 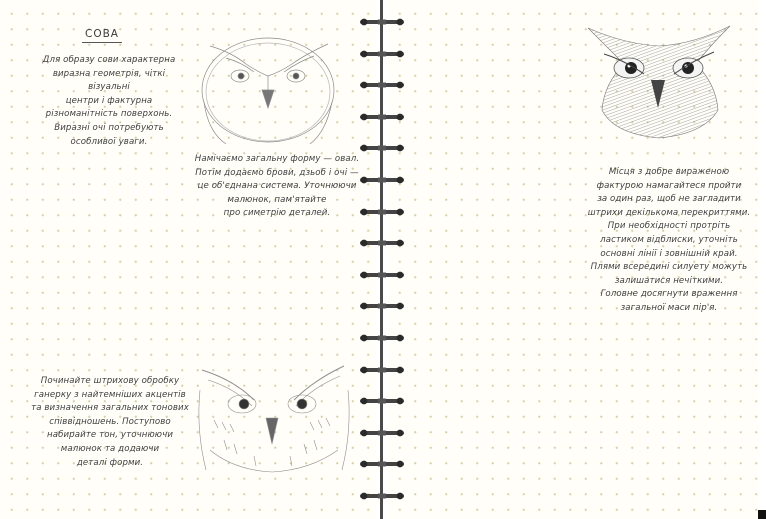 What do you see at coordinates (110, 381) in the screenshot?
I see `text-line: Починайте штрихову обробку` at bounding box center [110, 381].